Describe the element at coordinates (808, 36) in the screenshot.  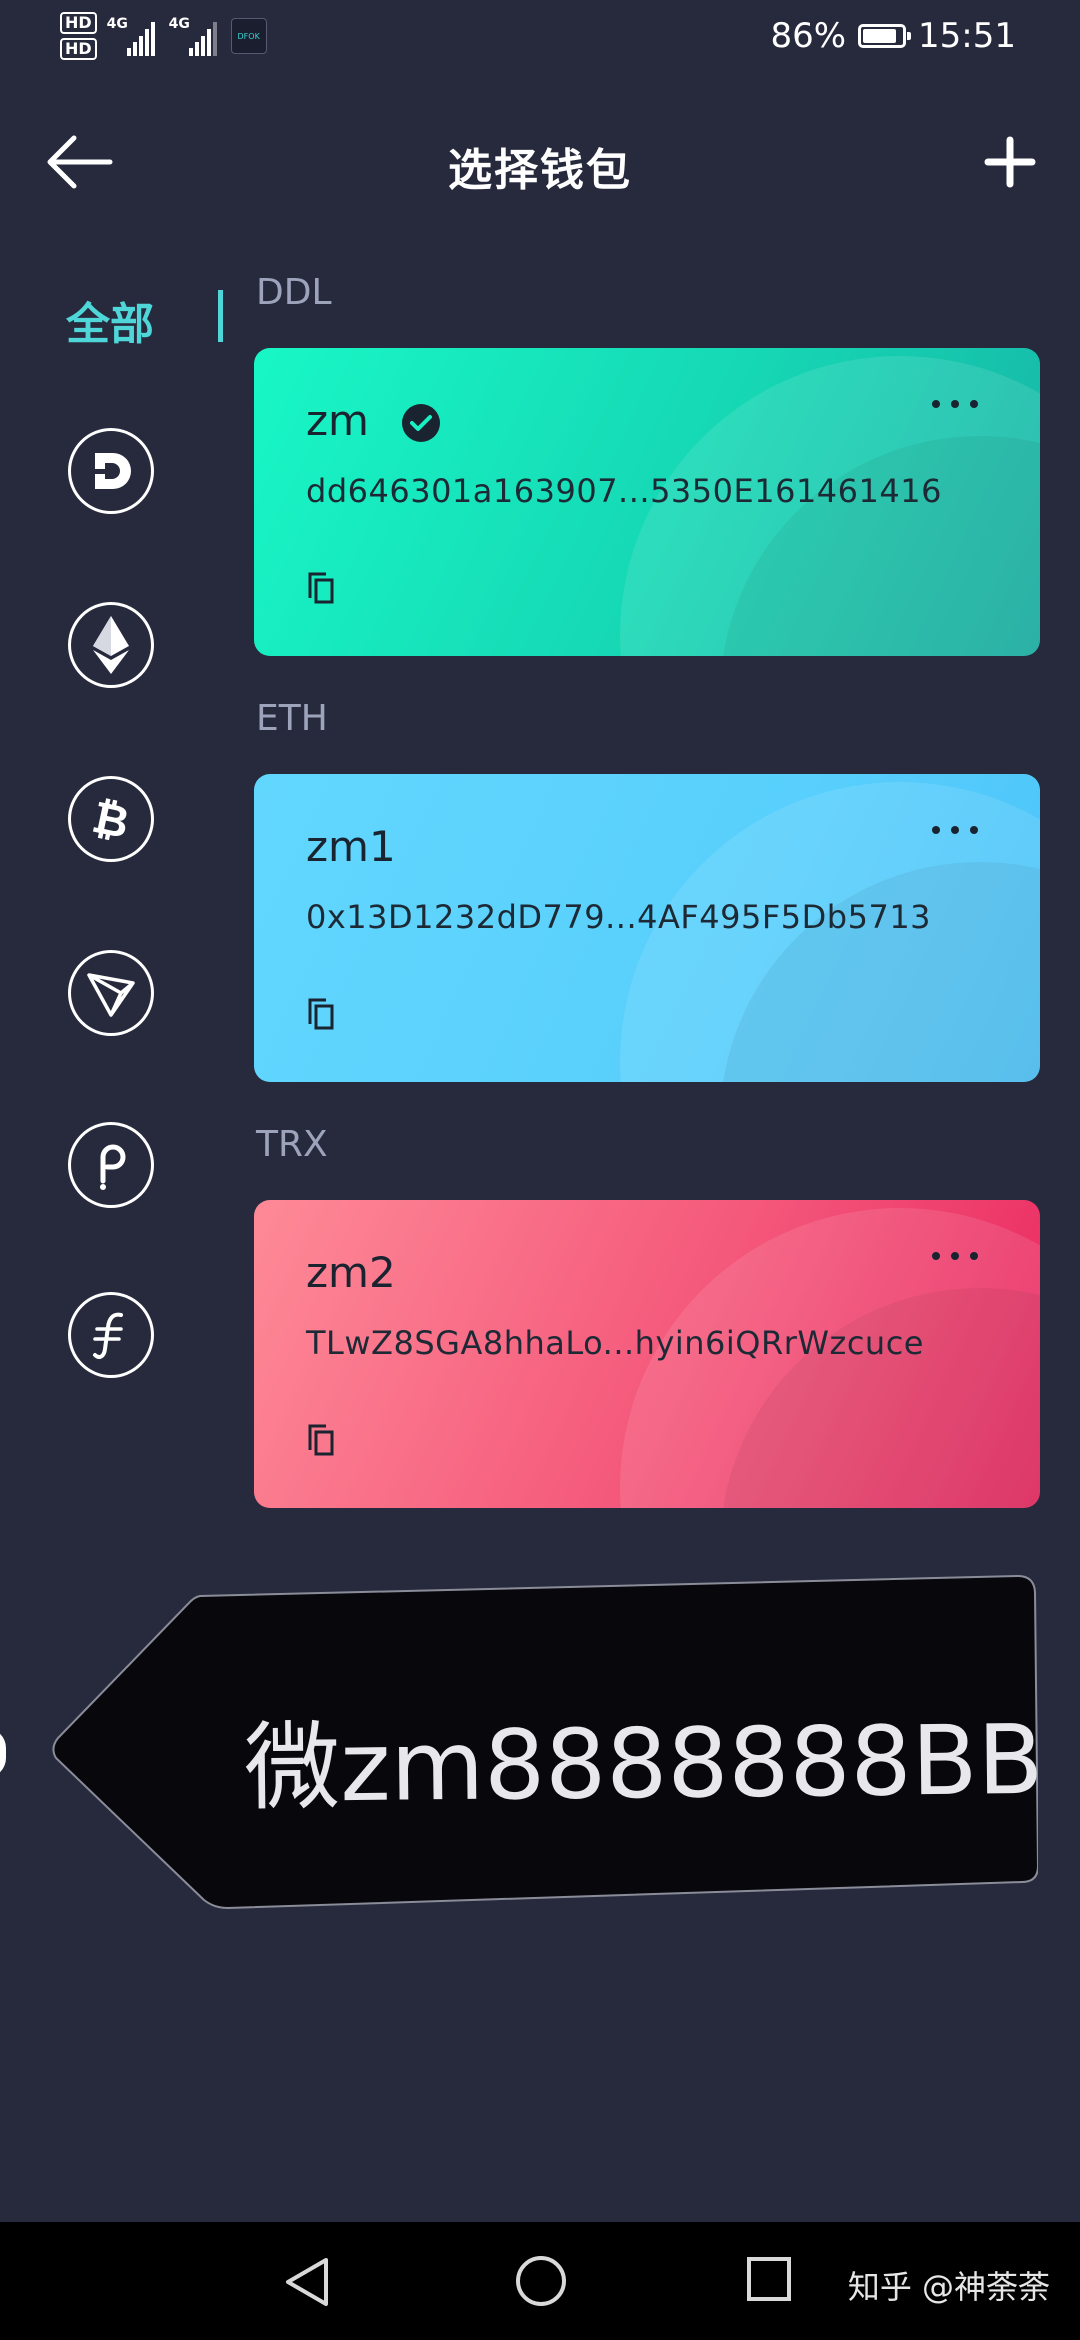
I see `battery-percent: 86%` at that location.